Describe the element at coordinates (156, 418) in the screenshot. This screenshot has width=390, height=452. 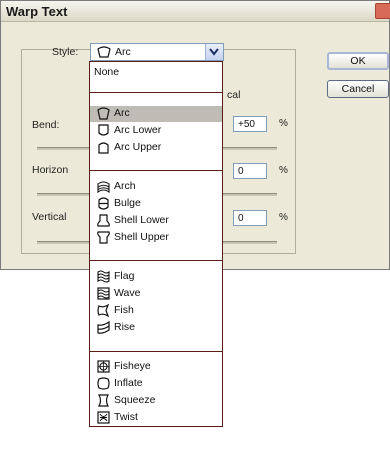
I see `list-item-twist: Twist` at that location.